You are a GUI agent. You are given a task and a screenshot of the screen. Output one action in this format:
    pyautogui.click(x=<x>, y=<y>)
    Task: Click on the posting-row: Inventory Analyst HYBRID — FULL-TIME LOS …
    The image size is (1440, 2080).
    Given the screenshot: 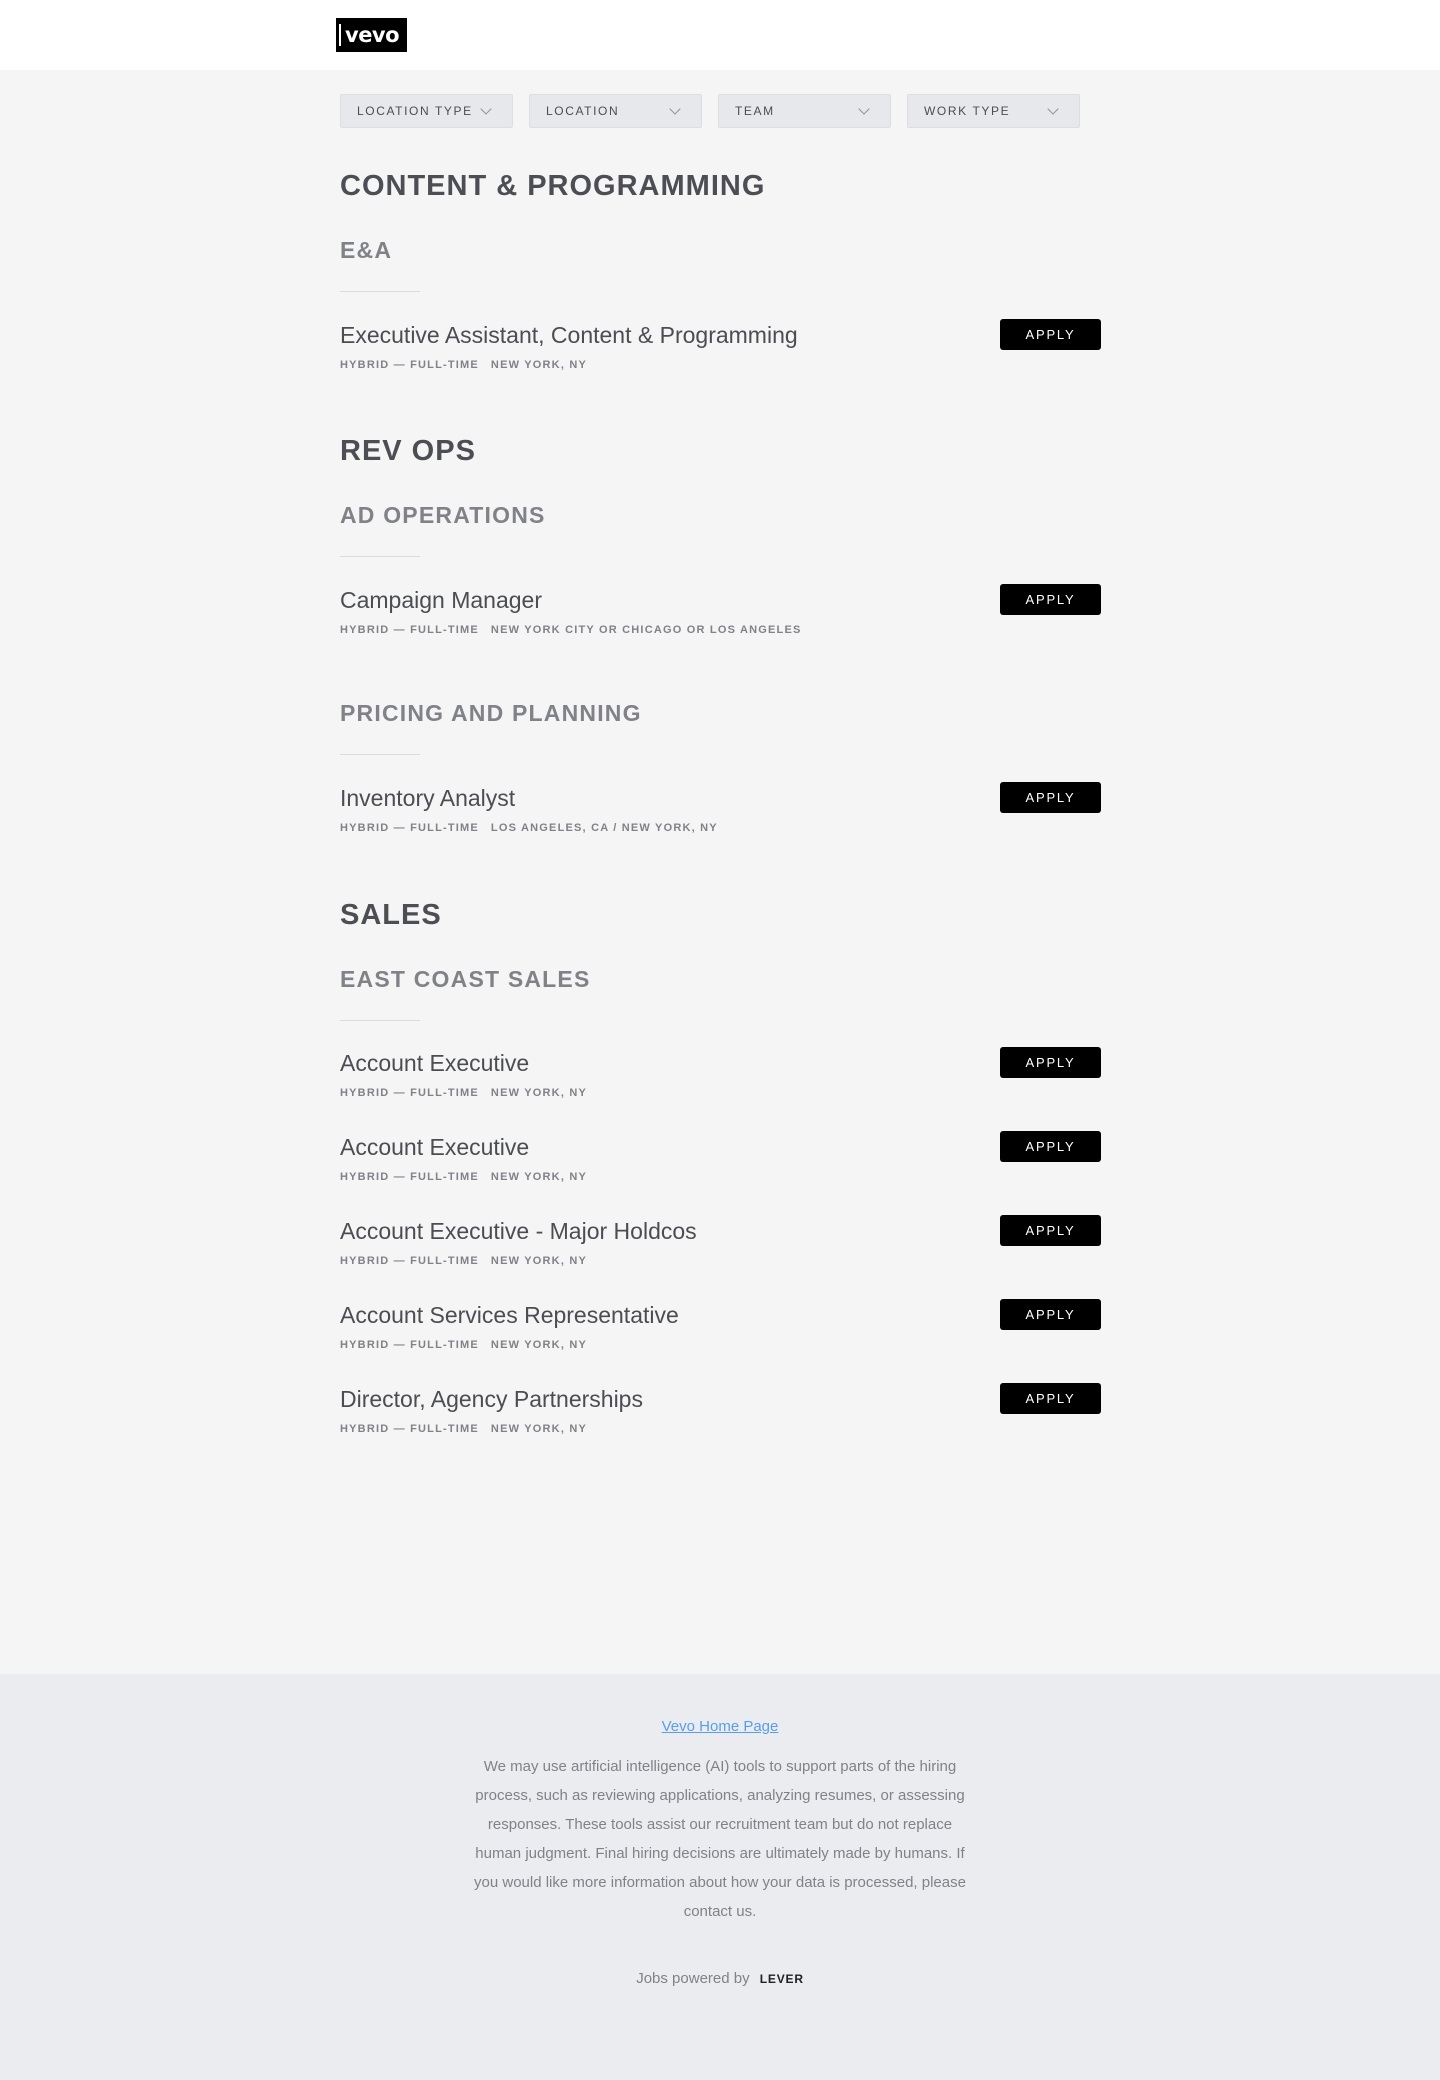 What is the action you would take?
    pyautogui.click(x=720, y=813)
    